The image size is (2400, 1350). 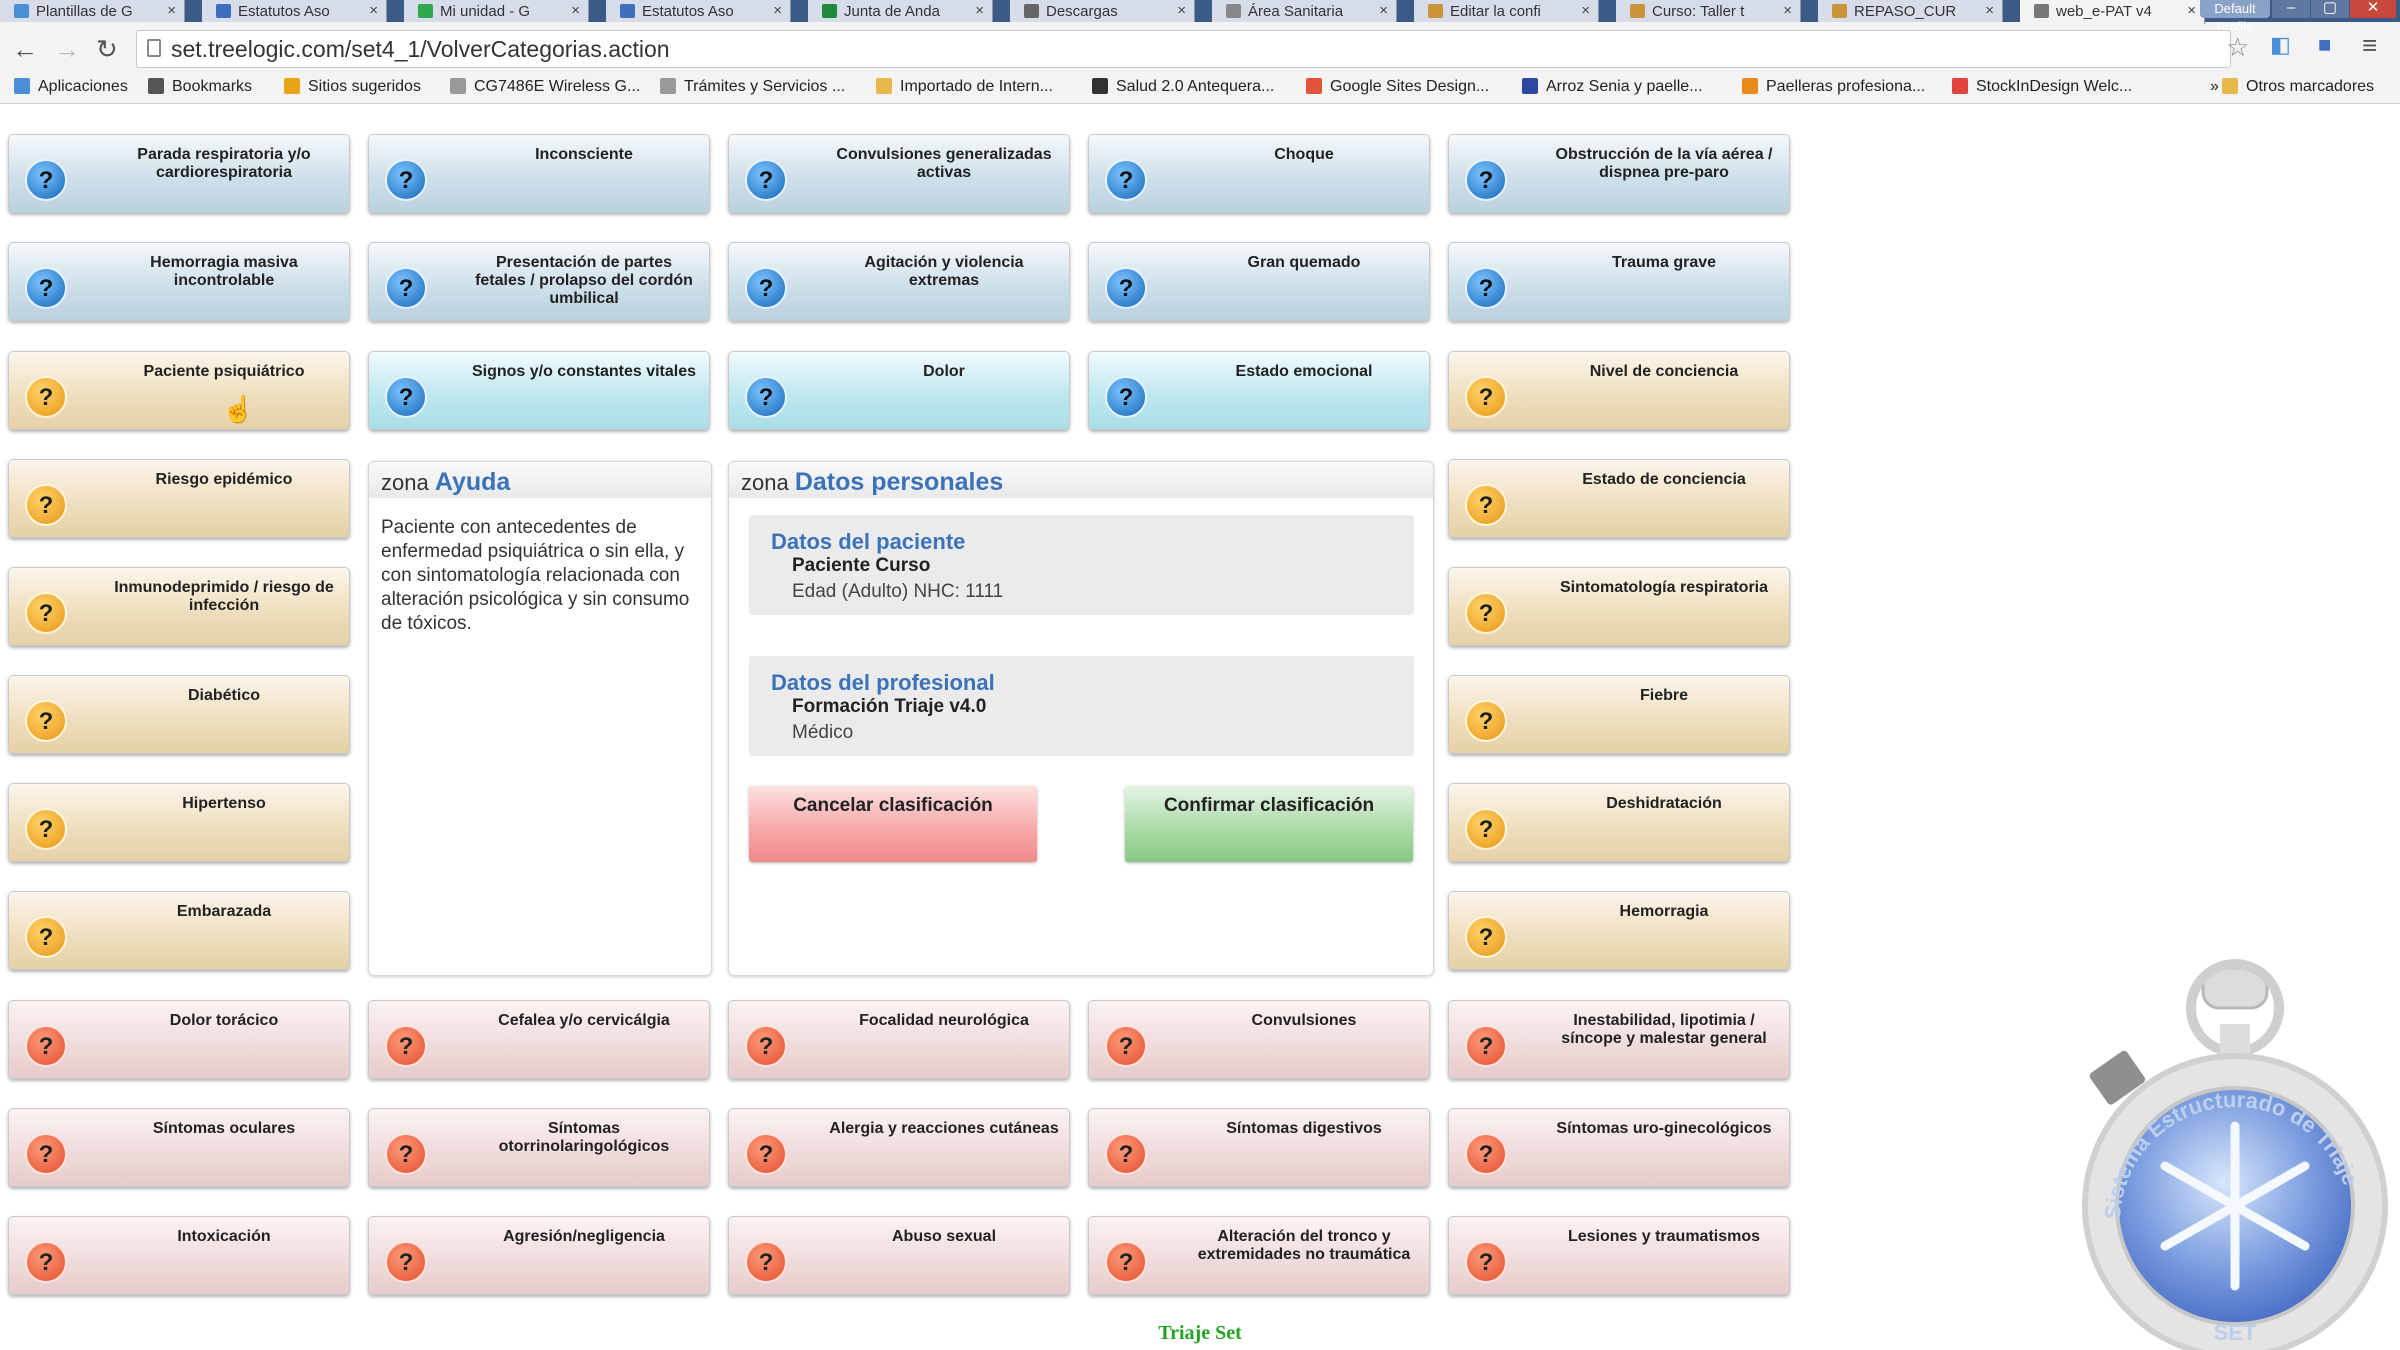 What do you see at coordinates (2291, 9) in the screenshot?
I see `minimize-icon: –` at bounding box center [2291, 9].